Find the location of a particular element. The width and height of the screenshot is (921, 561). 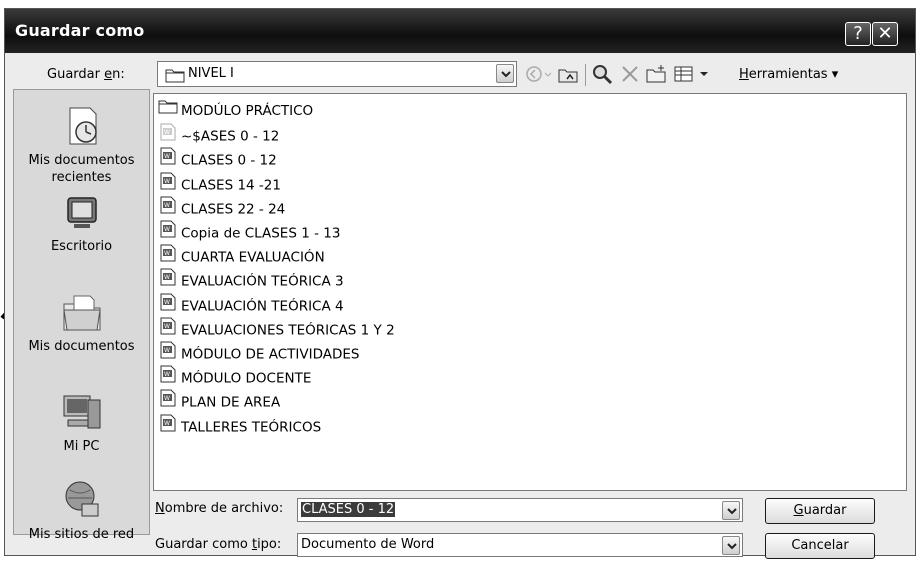

network-places-icon is located at coordinates (81, 499).